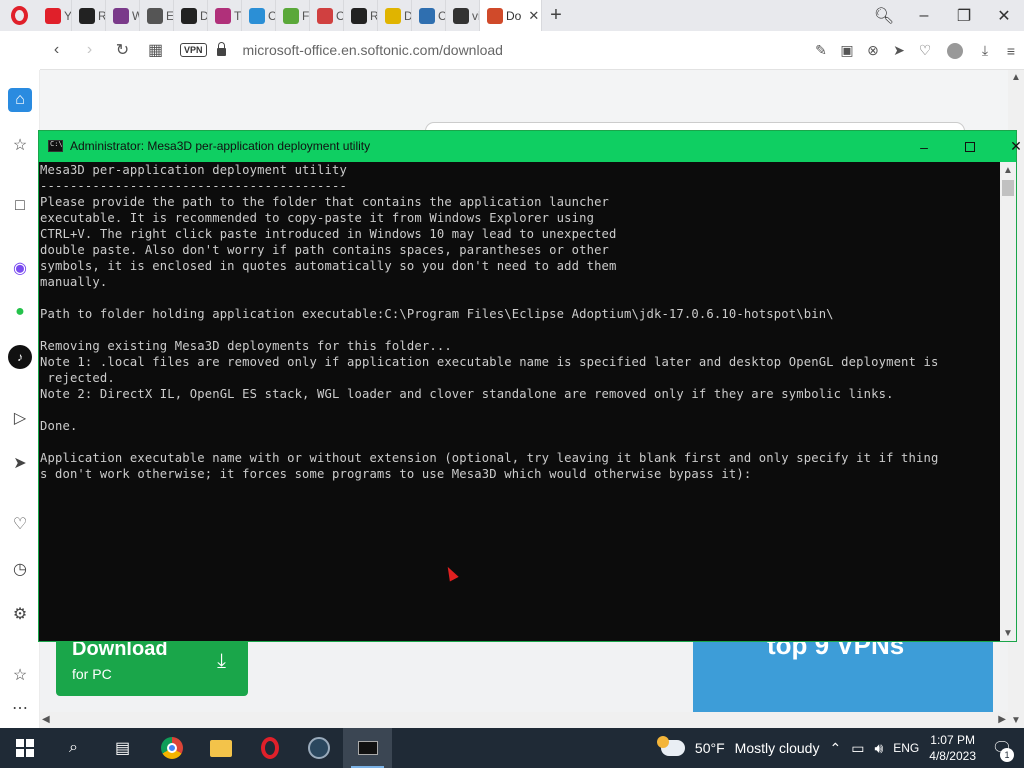 The image size is (1024, 768). What do you see at coordinates (221, 49) in the screenshot?
I see `lock-icon` at bounding box center [221, 49].